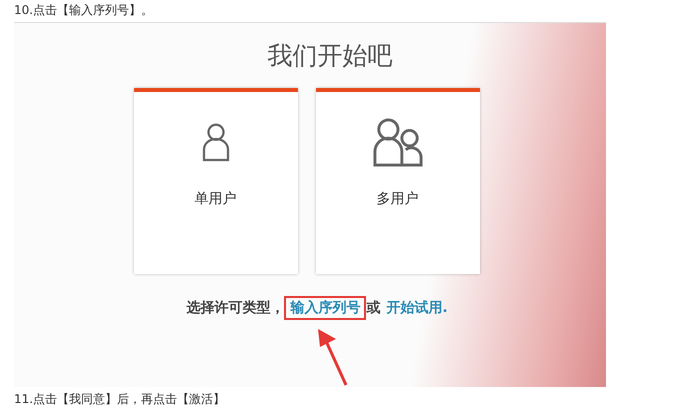 The height and width of the screenshot is (408, 673). Describe the element at coordinates (373, 308) in the screenshot. I see `separator-text: 或` at that location.